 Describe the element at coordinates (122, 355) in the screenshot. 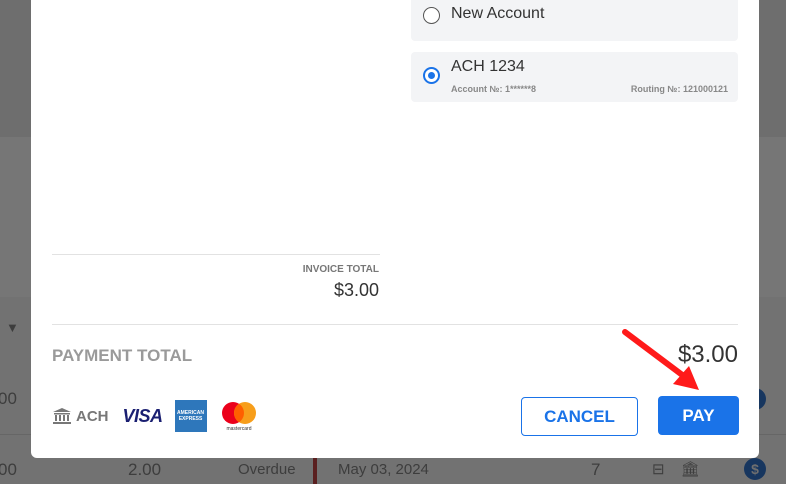

I see `payment-total-label: PAYMENT TOTAL` at that location.